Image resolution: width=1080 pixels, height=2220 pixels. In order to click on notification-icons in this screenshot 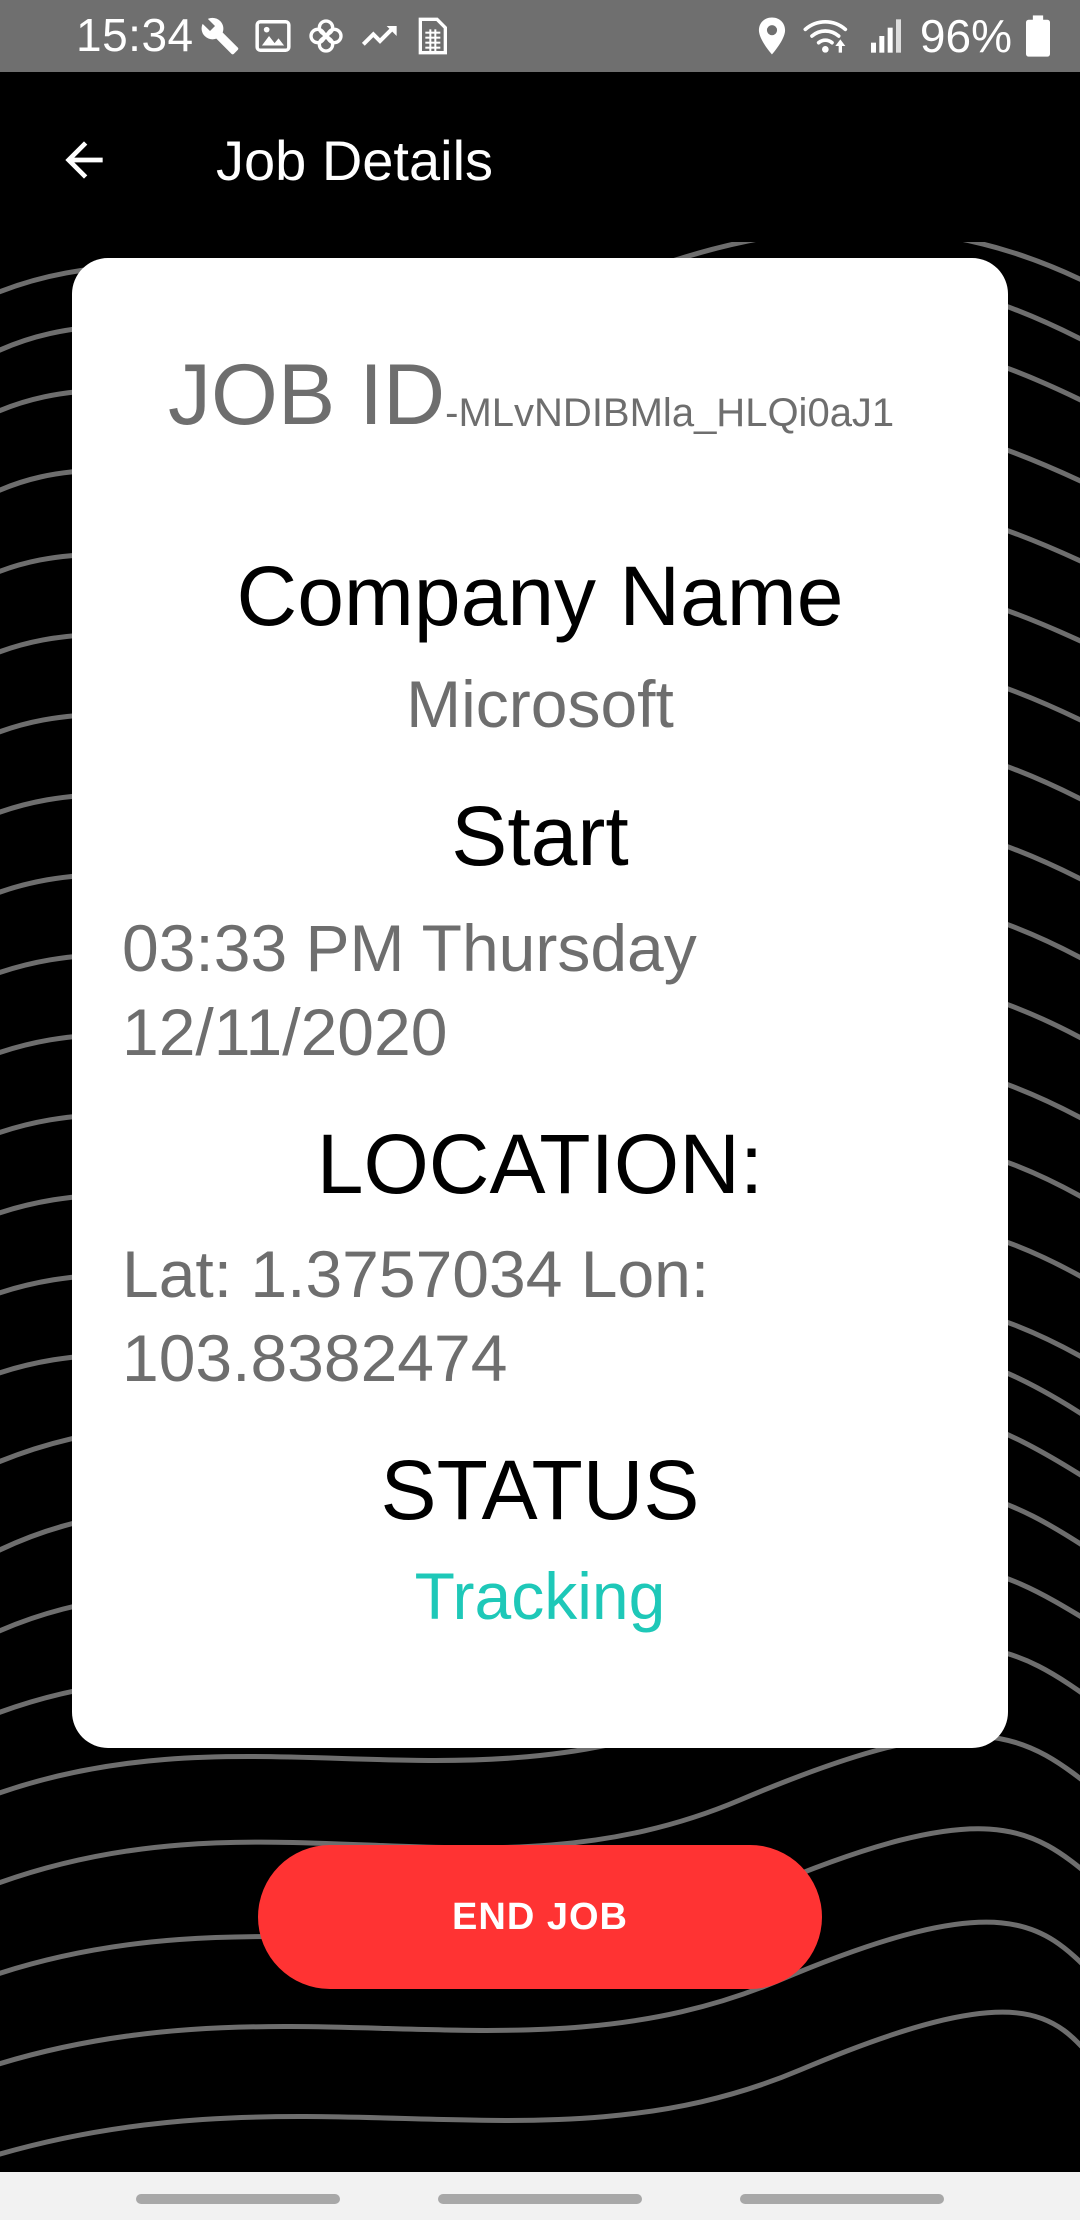, I will do `click(325, 36)`.